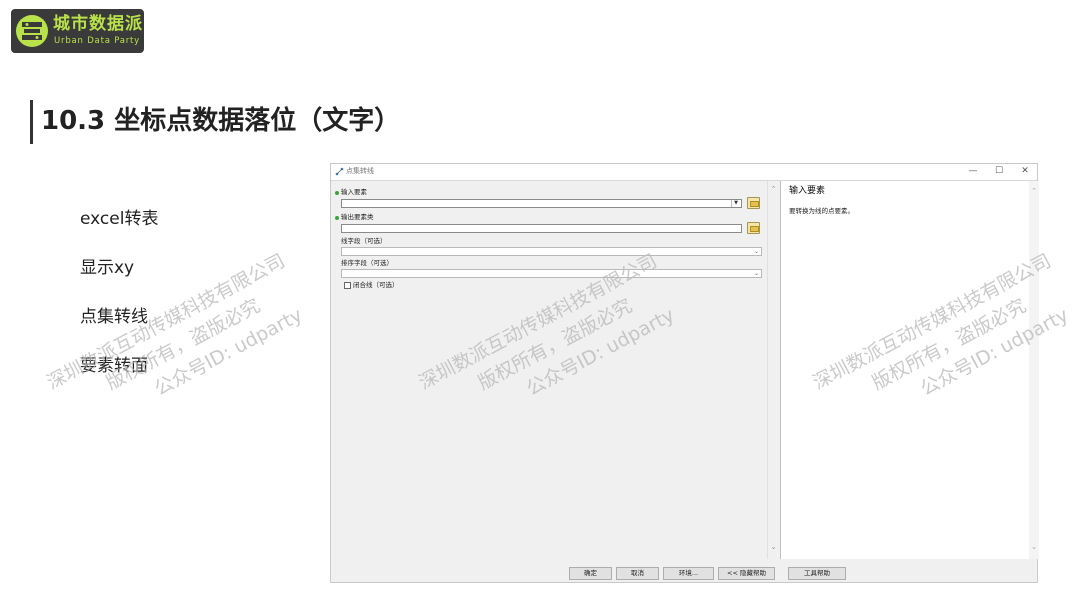  What do you see at coordinates (32, 31) in the screenshot?
I see `logo-mark-icon` at bounding box center [32, 31].